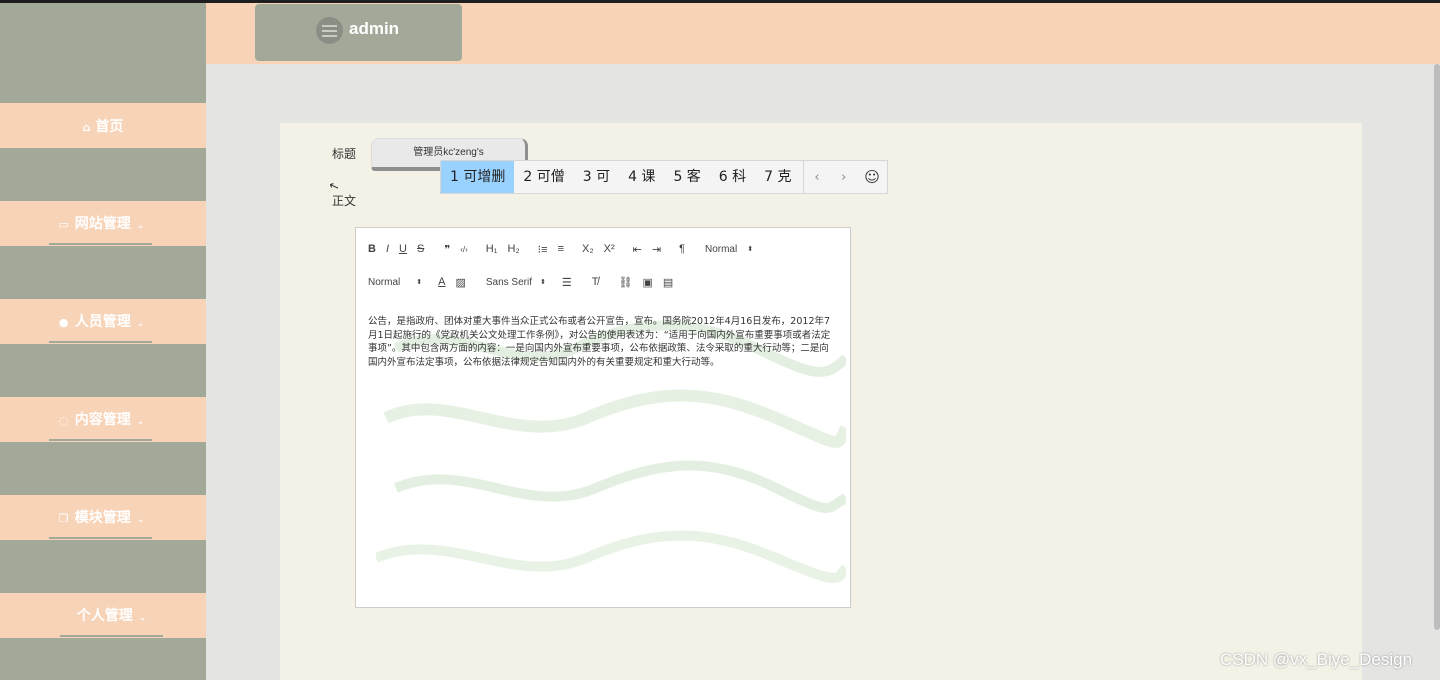 The height and width of the screenshot is (680, 1440). I want to click on monitor-icon: ▭, so click(63, 224).